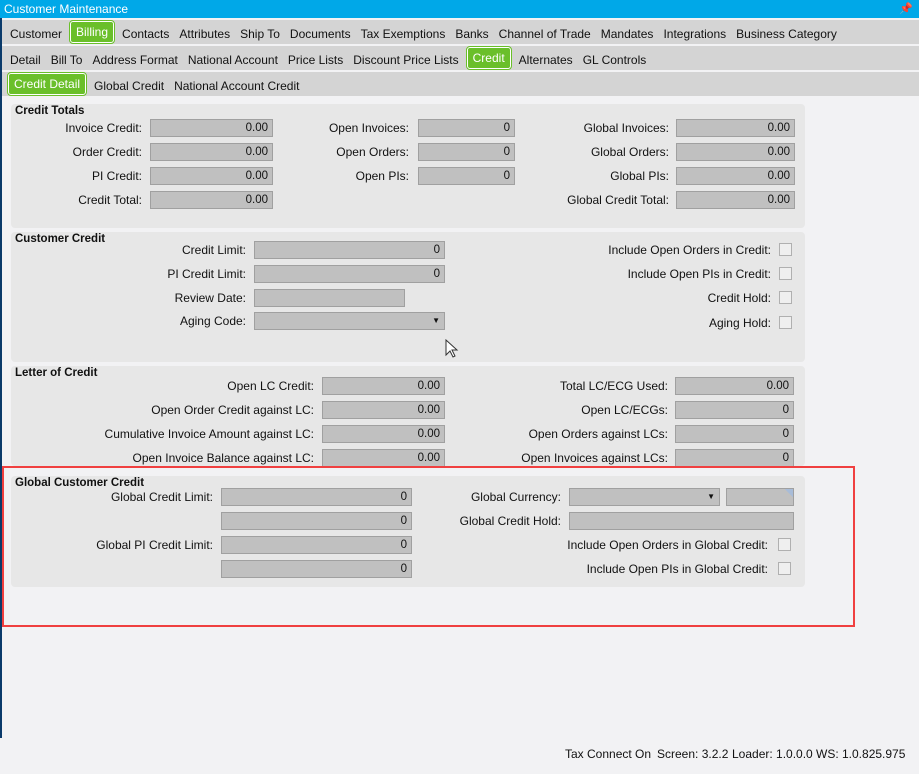 The width and height of the screenshot is (919, 774). What do you see at coordinates (466, 176) in the screenshot?
I see `open-pis-field: 0` at bounding box center [466, 176].